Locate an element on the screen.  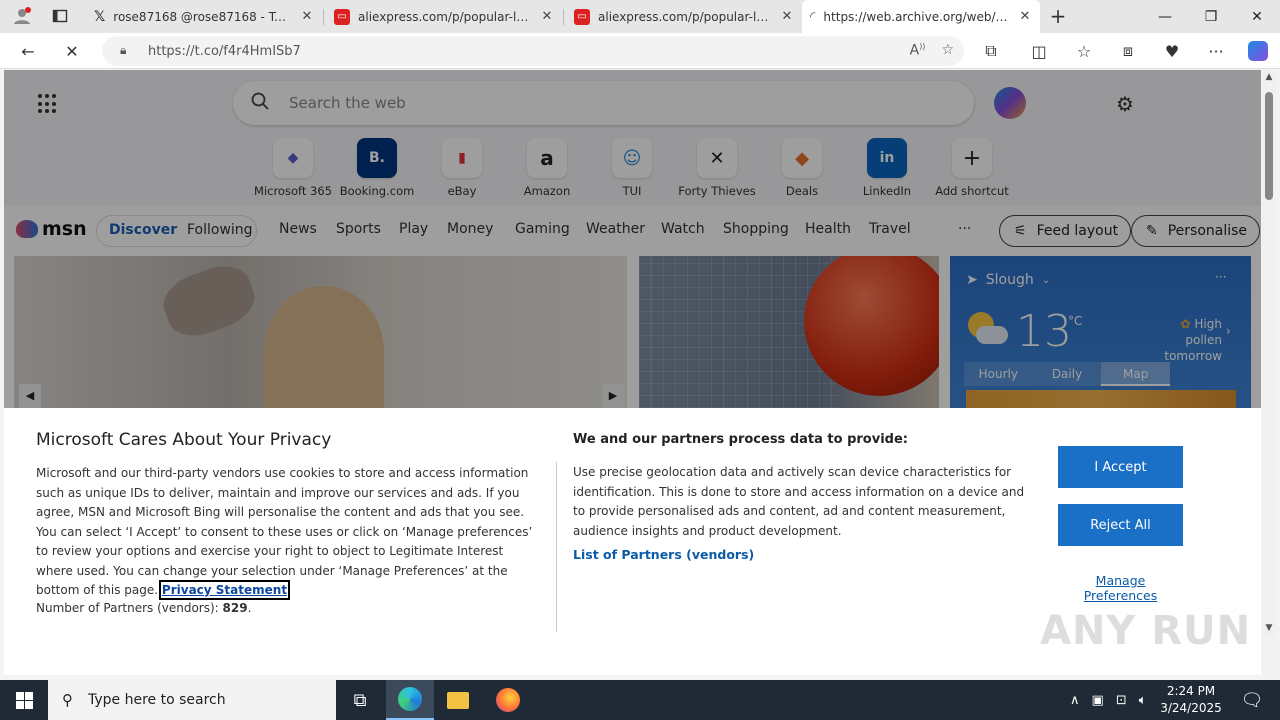
new-tab-icon: + is located at coordinates (1058, 16).